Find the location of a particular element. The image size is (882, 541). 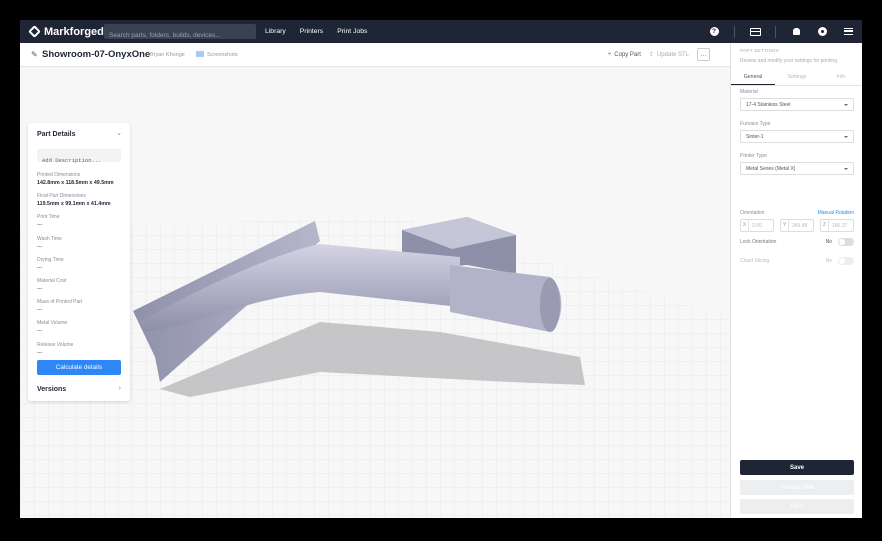

menu-icon is located at coordinates (848, 31).